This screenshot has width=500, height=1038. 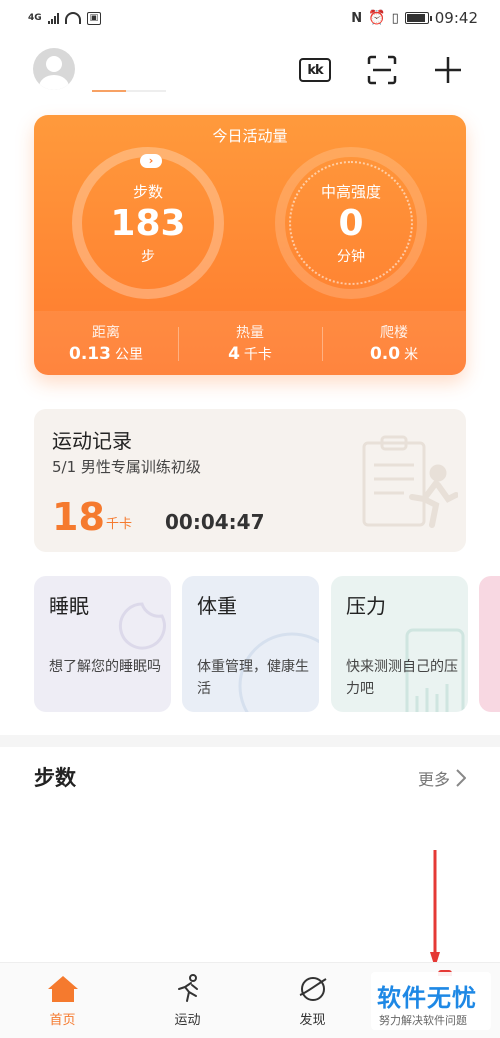 I want to click on nfc-chip-icon: ▣, so click(x=94, y=18).